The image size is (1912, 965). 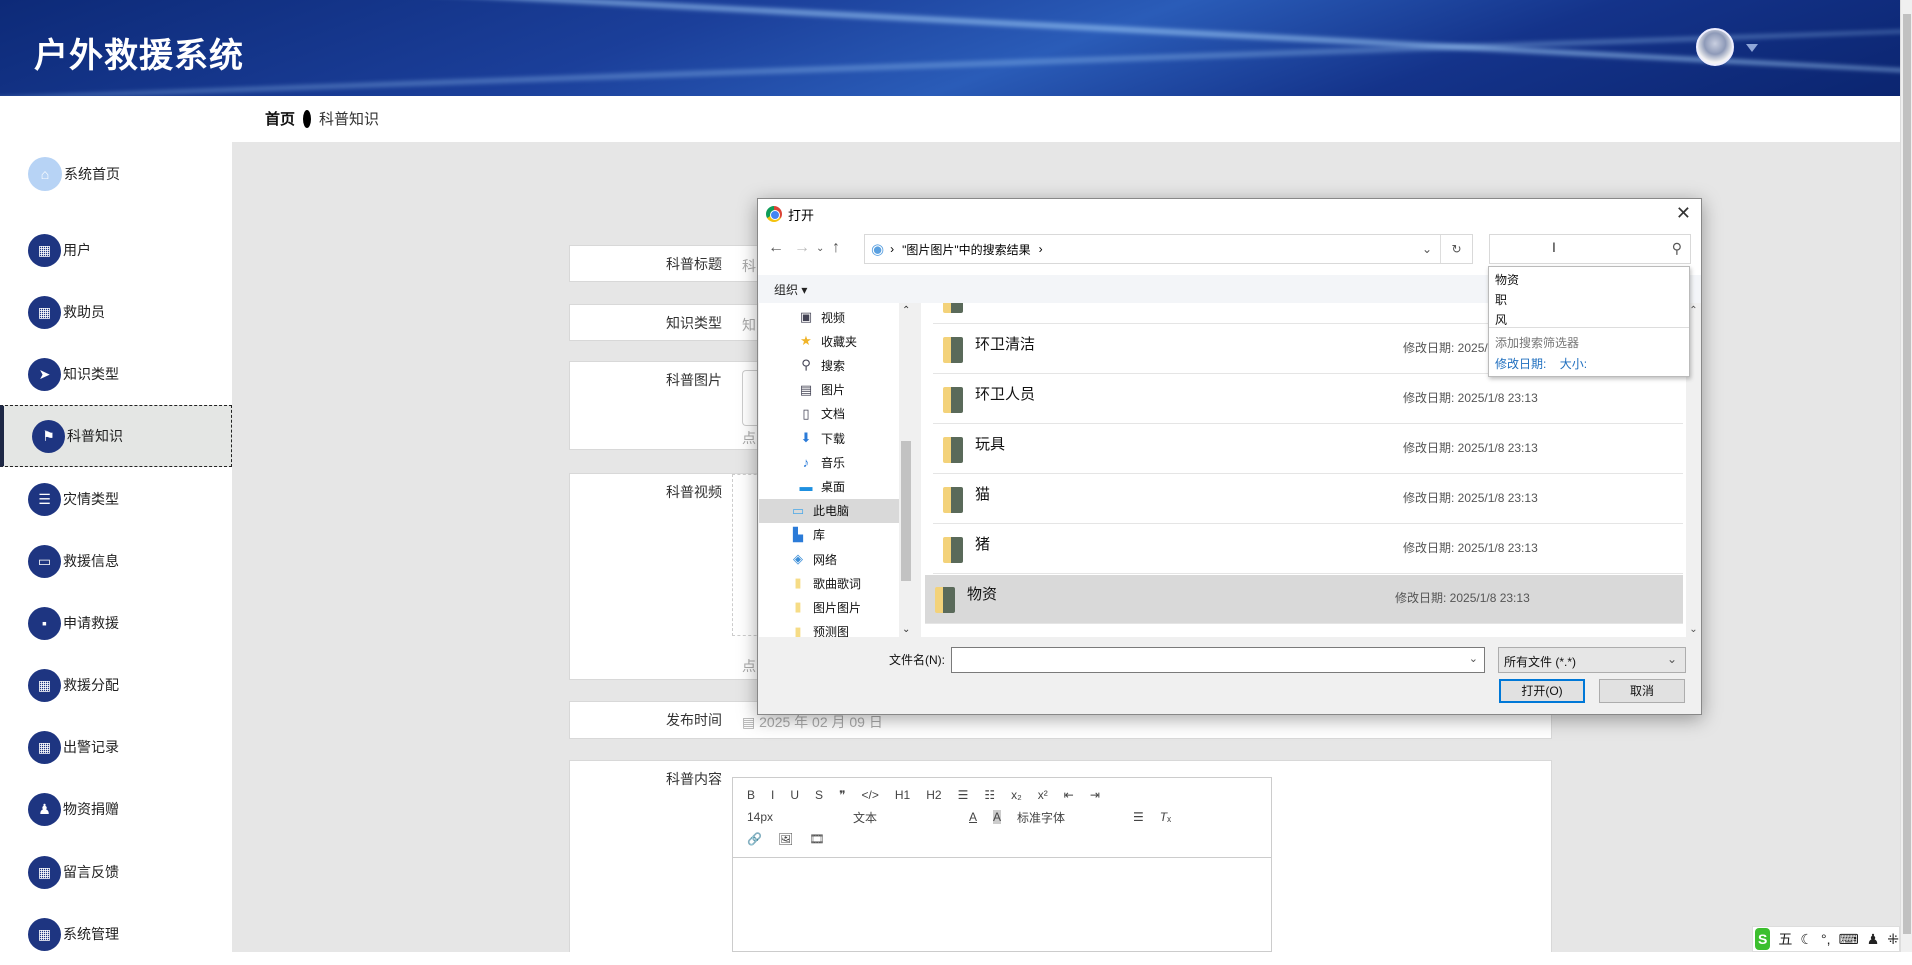 I want to click on video-icon: 🎞, so click(x=816, y=839).